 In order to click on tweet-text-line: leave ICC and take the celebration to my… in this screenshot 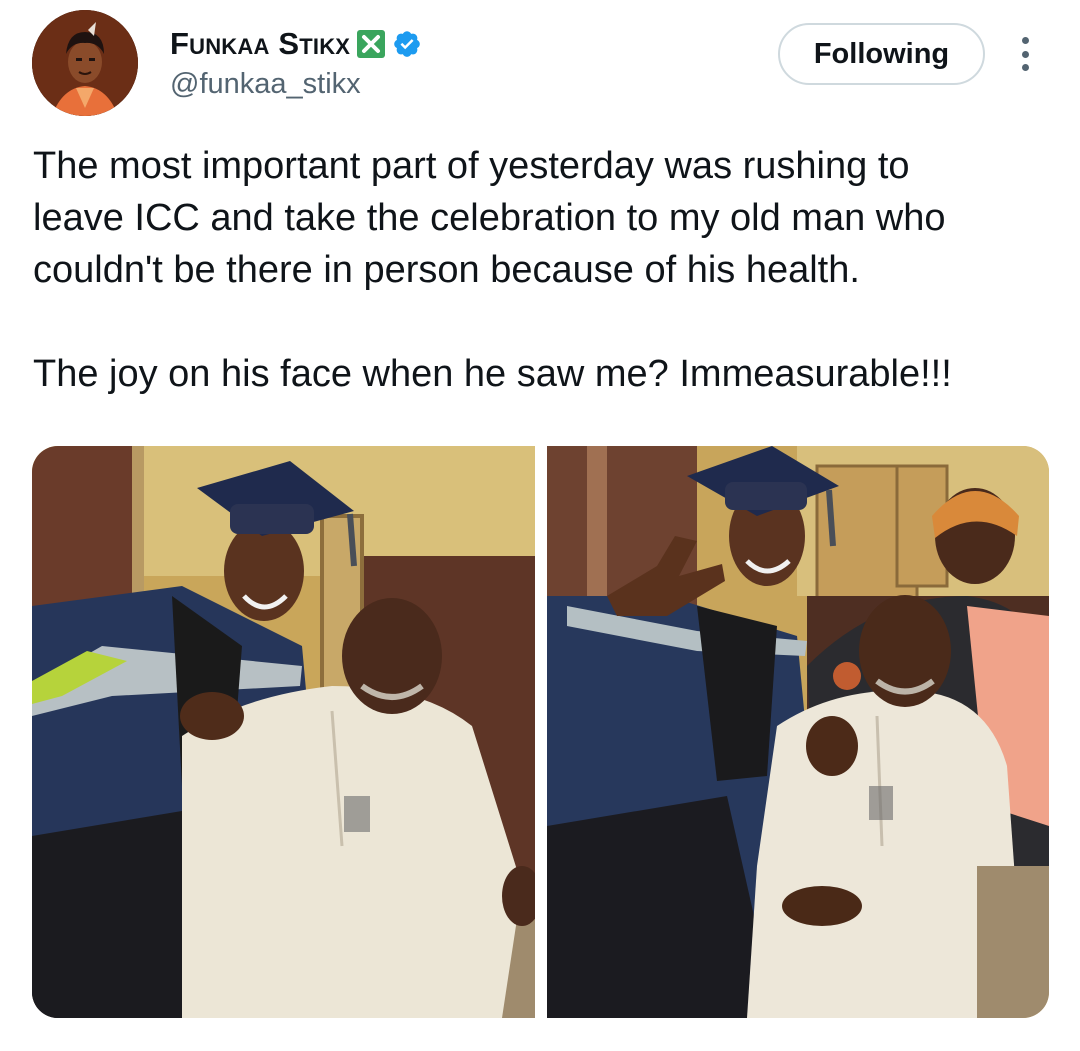, I will do `click(489, 218)`.